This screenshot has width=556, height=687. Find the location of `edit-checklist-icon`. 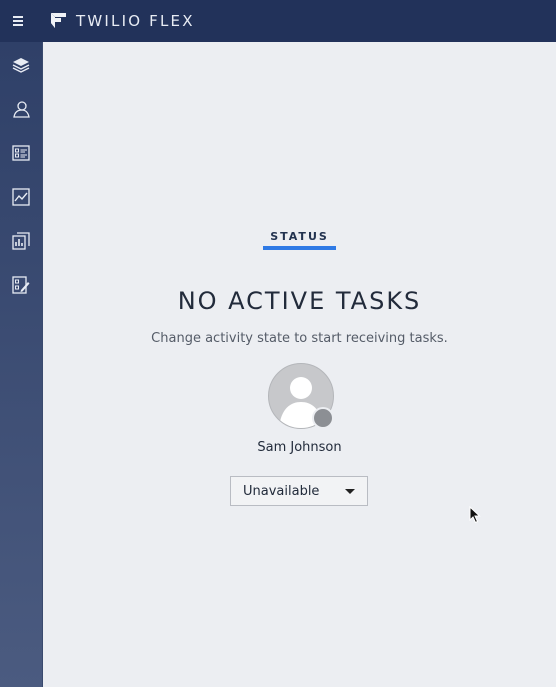

edit-checklist-icon is located at coordinates (21, 285).